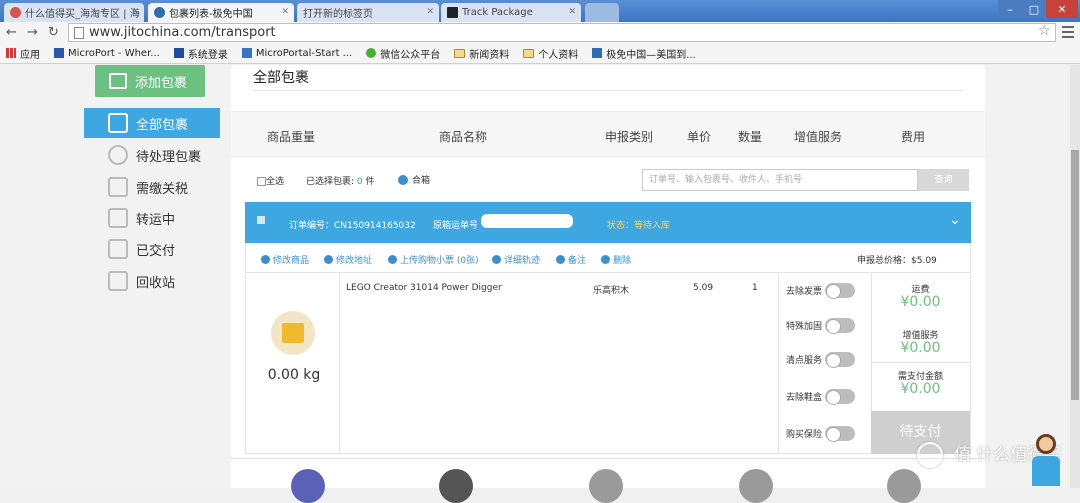 This screenshot has width=1080, height=503. I want to click on progress-steps, so click(608, 480).